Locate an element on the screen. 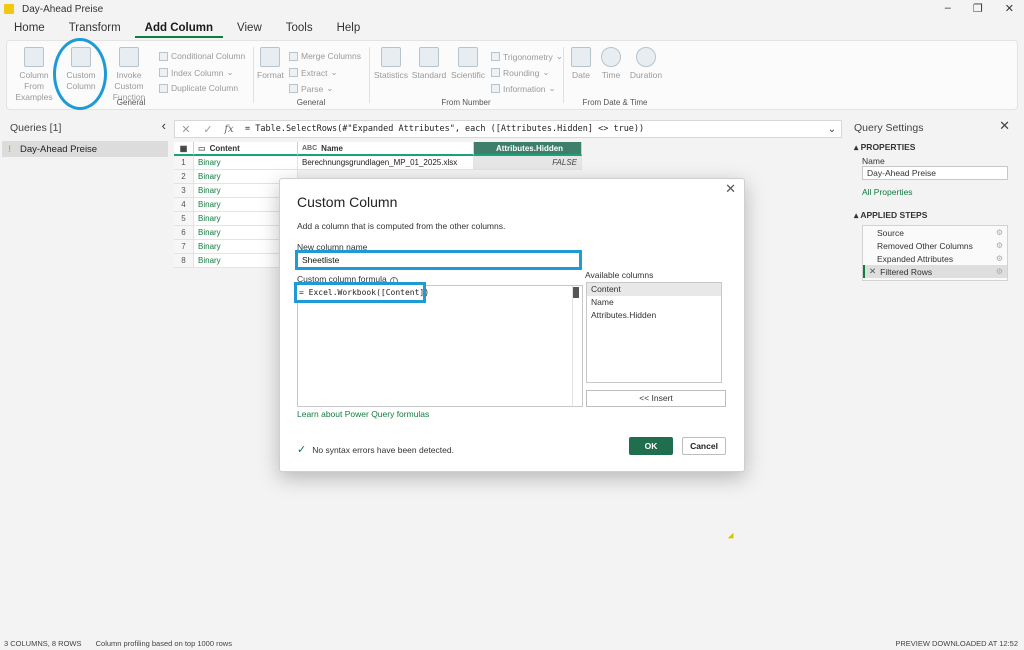 The image size is (1024, 650). statistics-button: Statistics is located at coordinates (391, 64).